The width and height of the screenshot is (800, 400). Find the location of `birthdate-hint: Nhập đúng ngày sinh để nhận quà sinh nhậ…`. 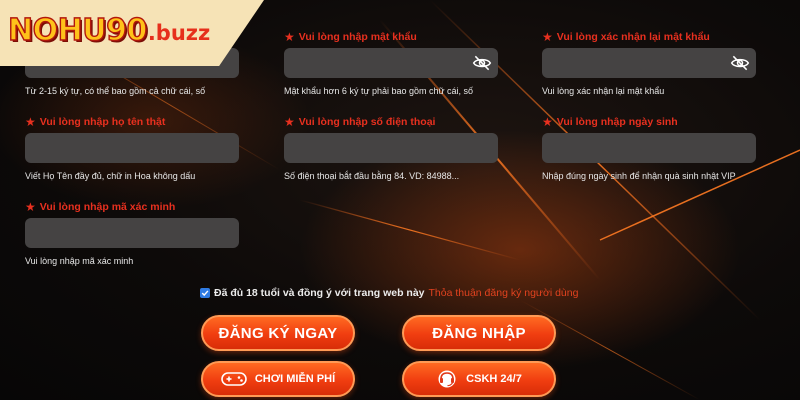

birthdate-hint: Nhập đúng ngày sinh để nhận quà sinh nhậ… is located at coordinates (639, 176).